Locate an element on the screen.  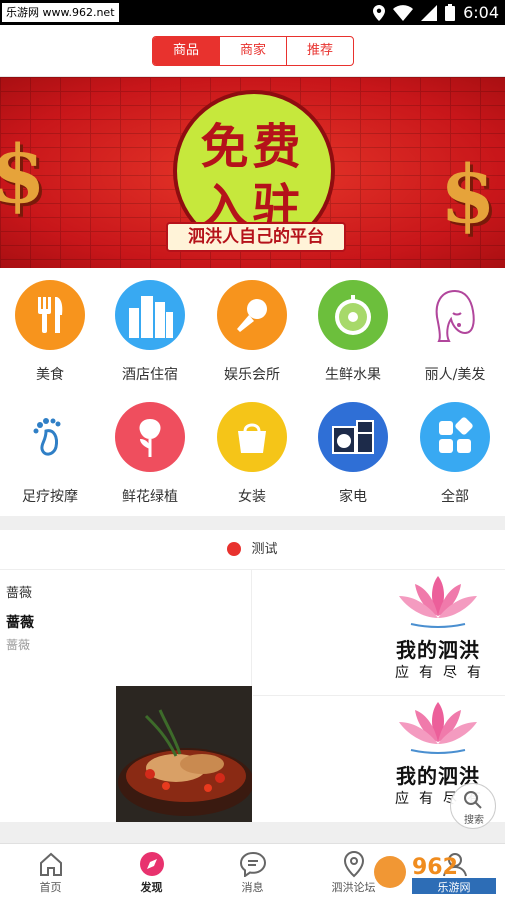
fork-knife-icon is located at coordinates (50, 315).